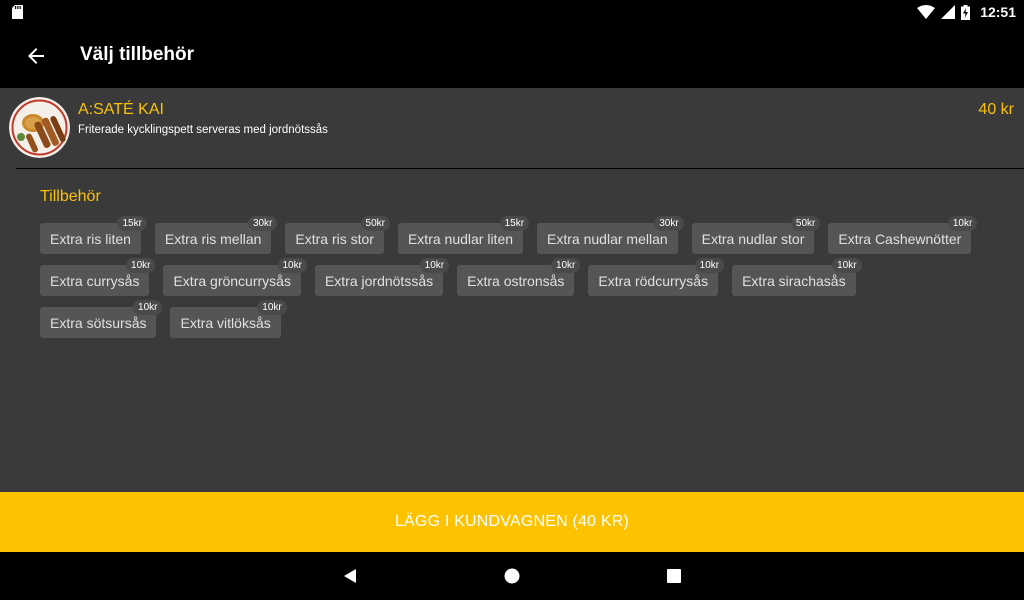 The width and height of the screenshot is (1024, 600). What do you see at coordinates (70, 196) in the screenshot?
I see `addons-section-title: Tillbehör` at bounding box center [70, 196].